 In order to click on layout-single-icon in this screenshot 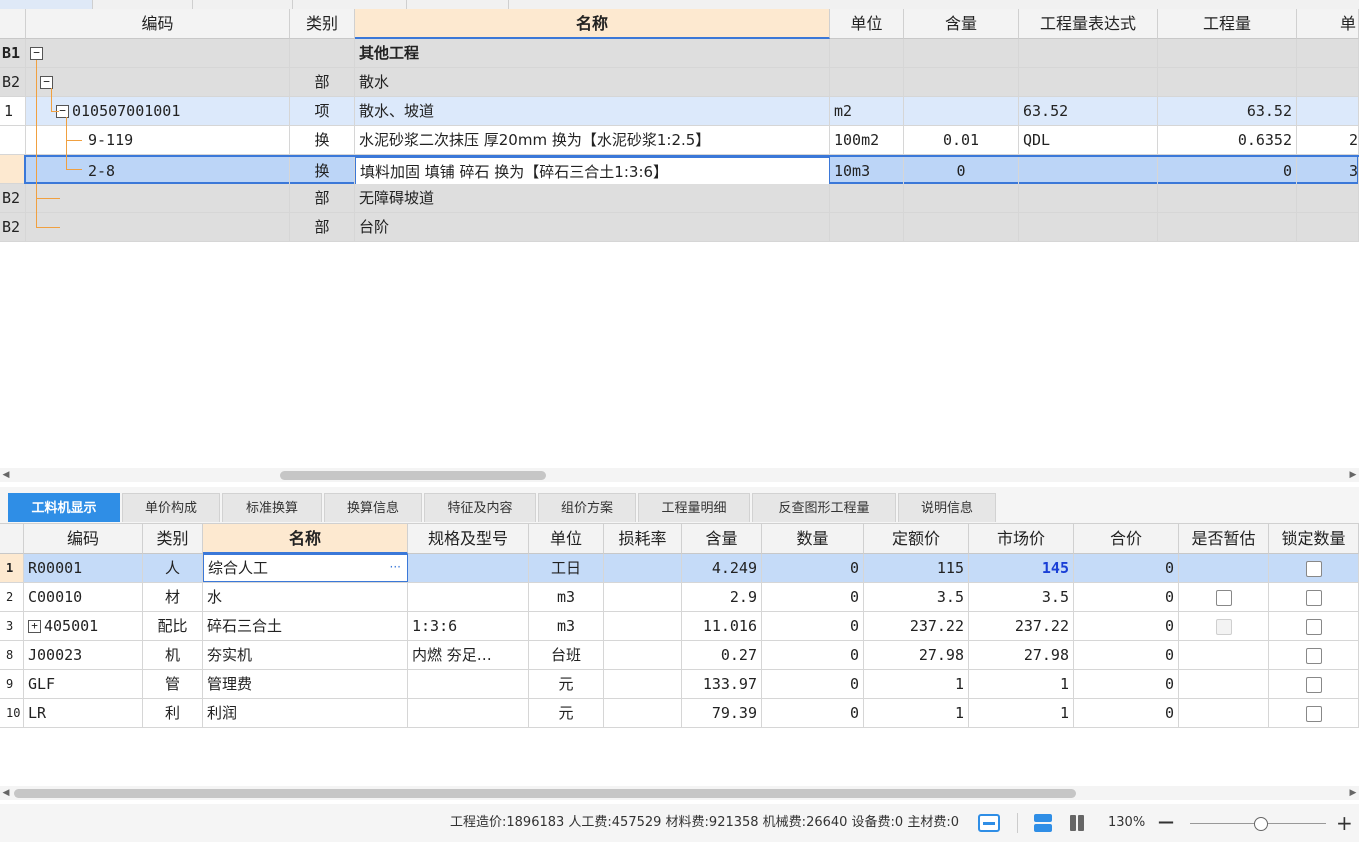, I will do `click(989, 823)`.